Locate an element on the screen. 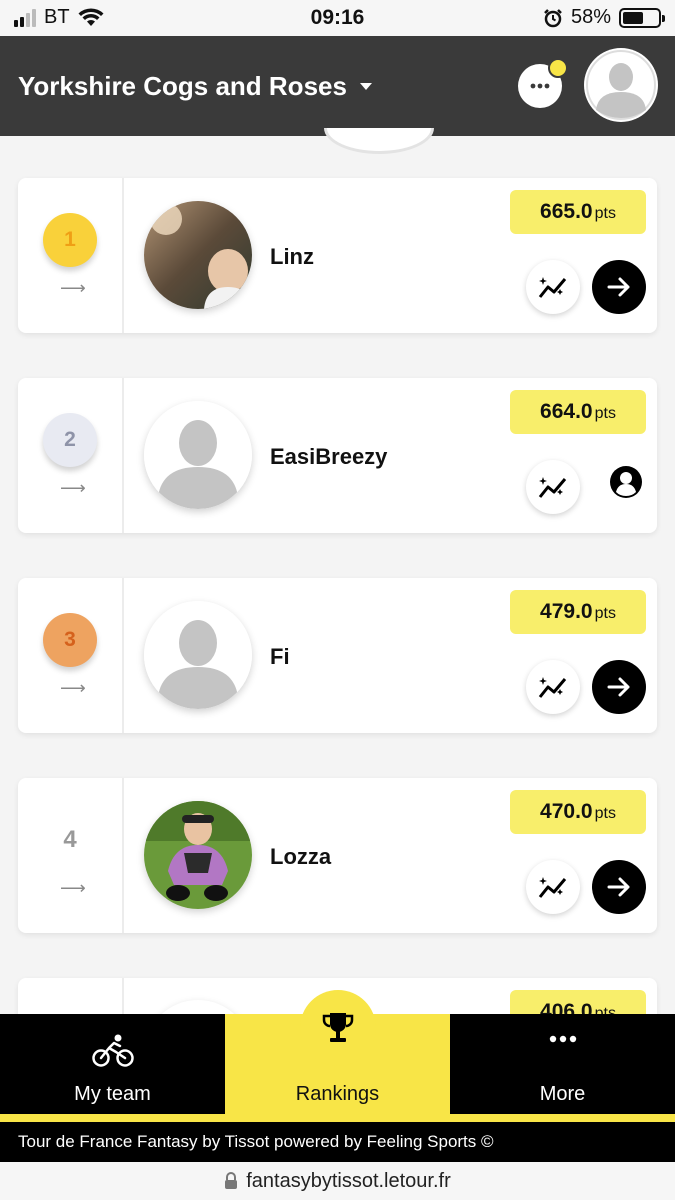 The width and height of the screenshot is (675, 1200). nav-label: Rankings is located at coordinates (337, 1094).